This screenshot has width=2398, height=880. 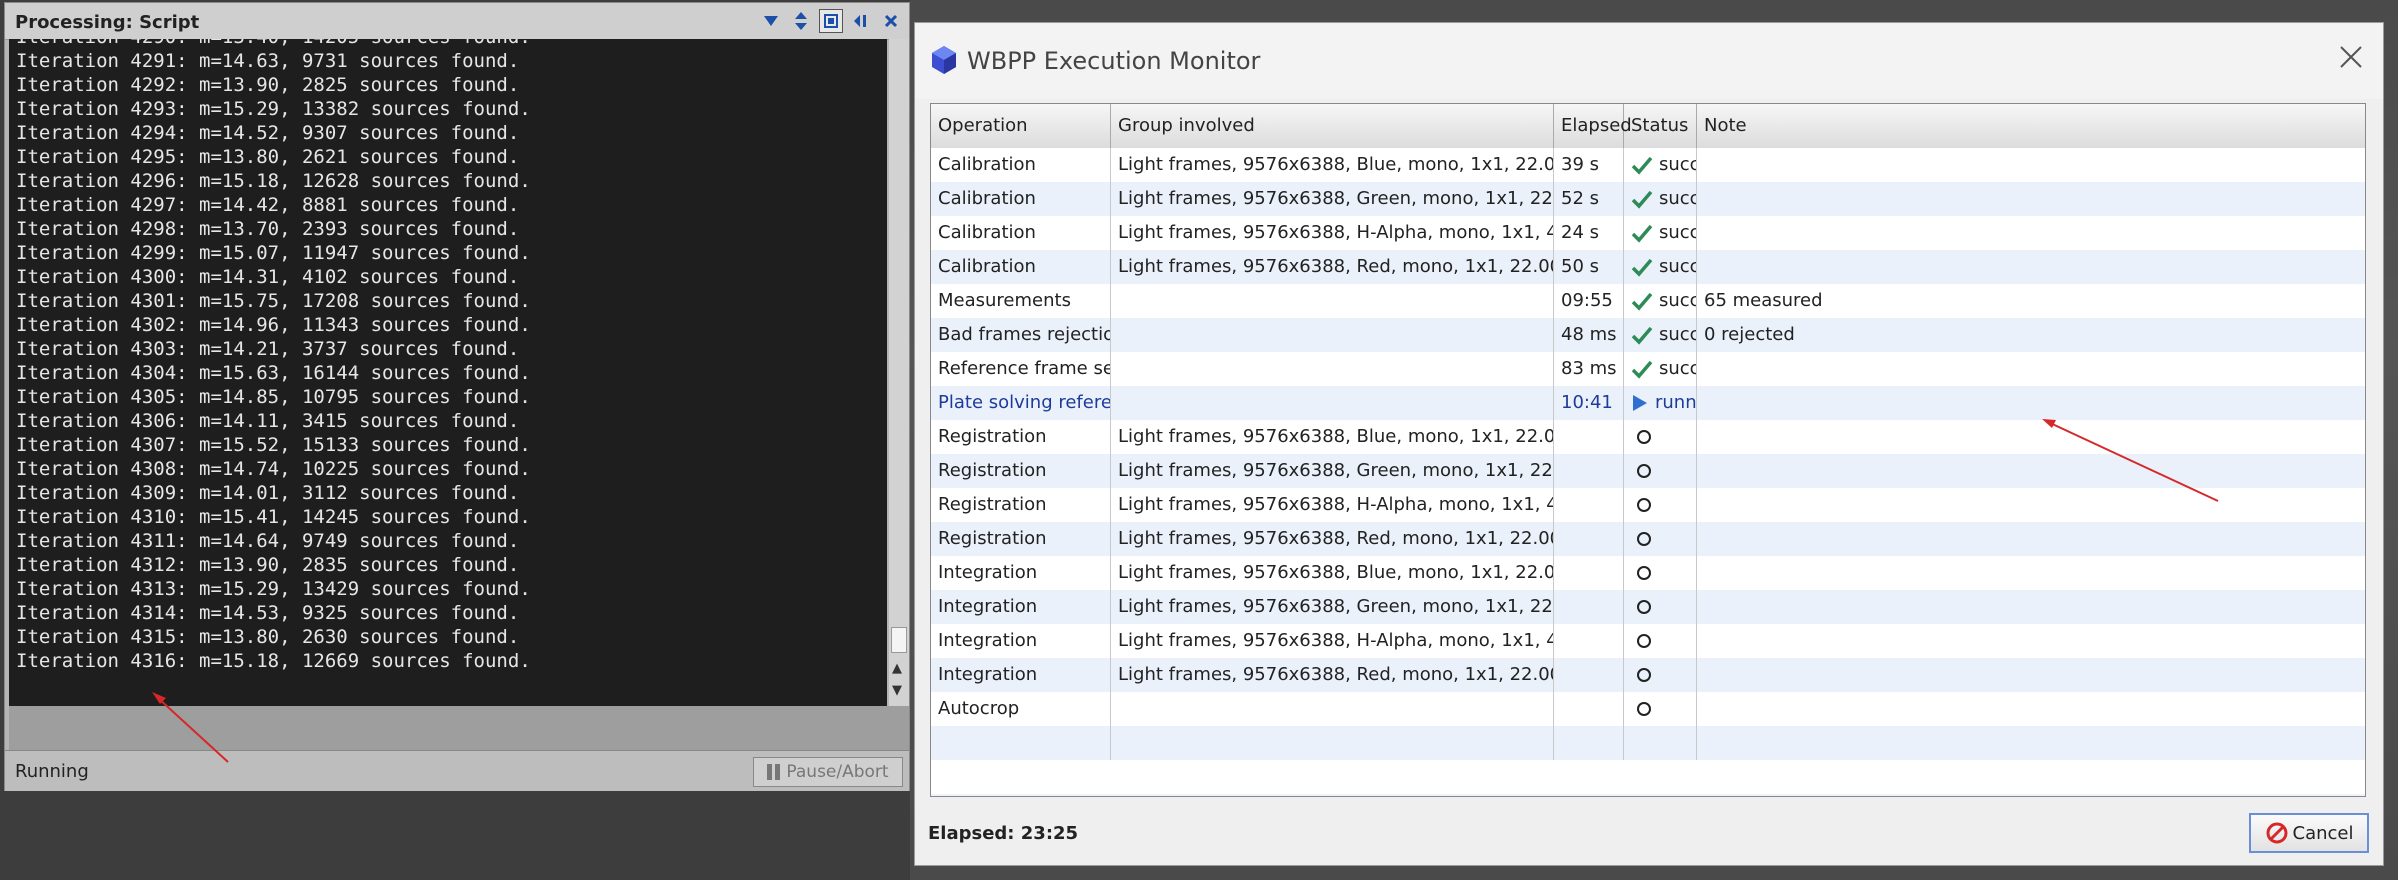 I want to click on table-row: Reference frame selection 83 ms success, so click(x=1648, y=369).